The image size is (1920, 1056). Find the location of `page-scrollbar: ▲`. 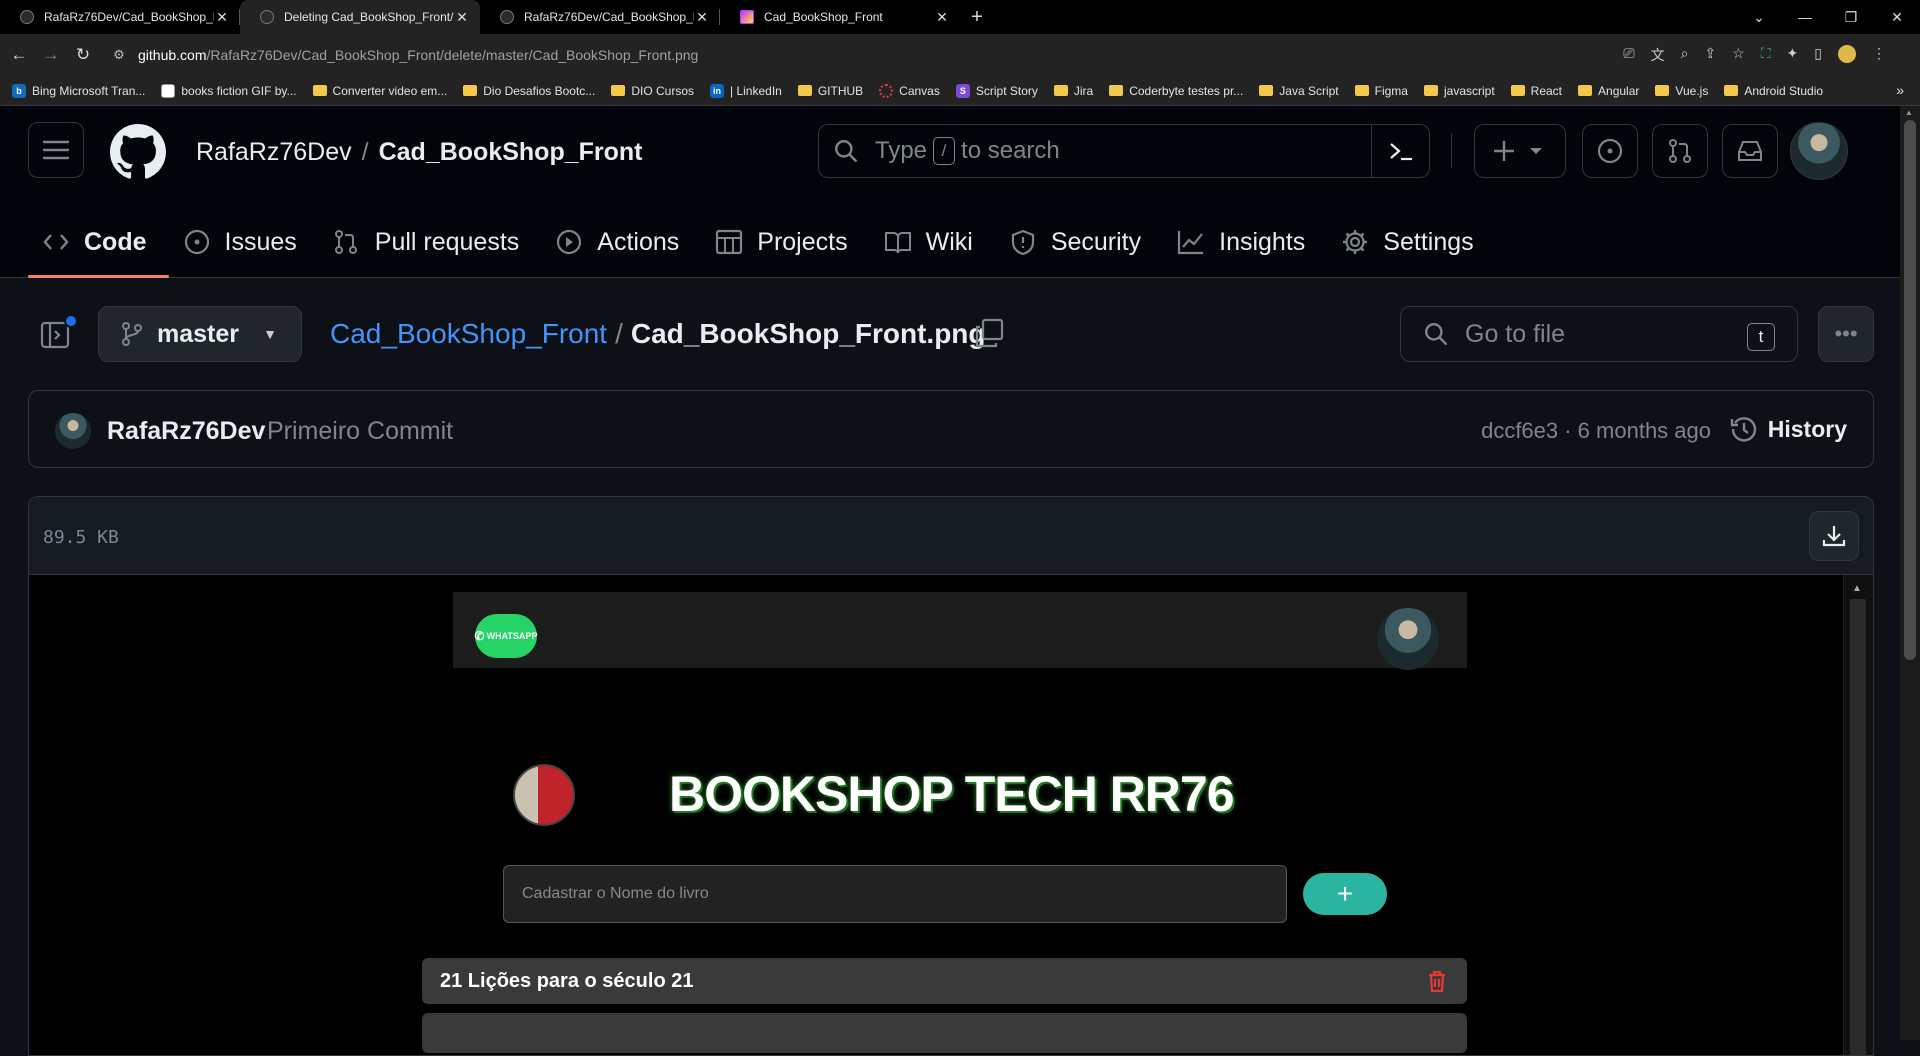

page-scrollbar: ▲ is located at coordinates (1910, 573).